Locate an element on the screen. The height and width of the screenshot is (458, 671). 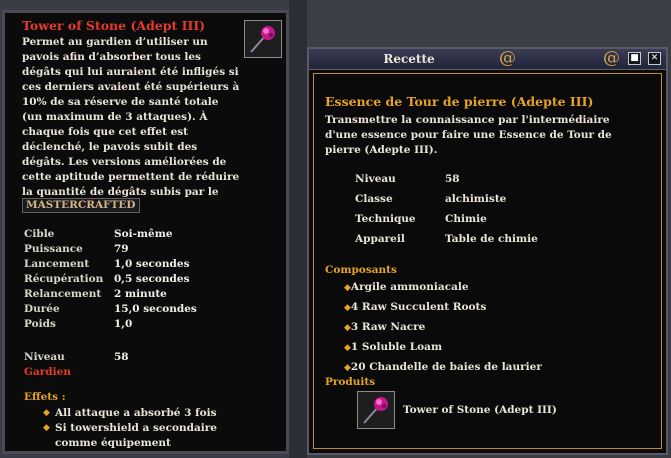
stat-label: Lancement is located at coordinates (57, 264).